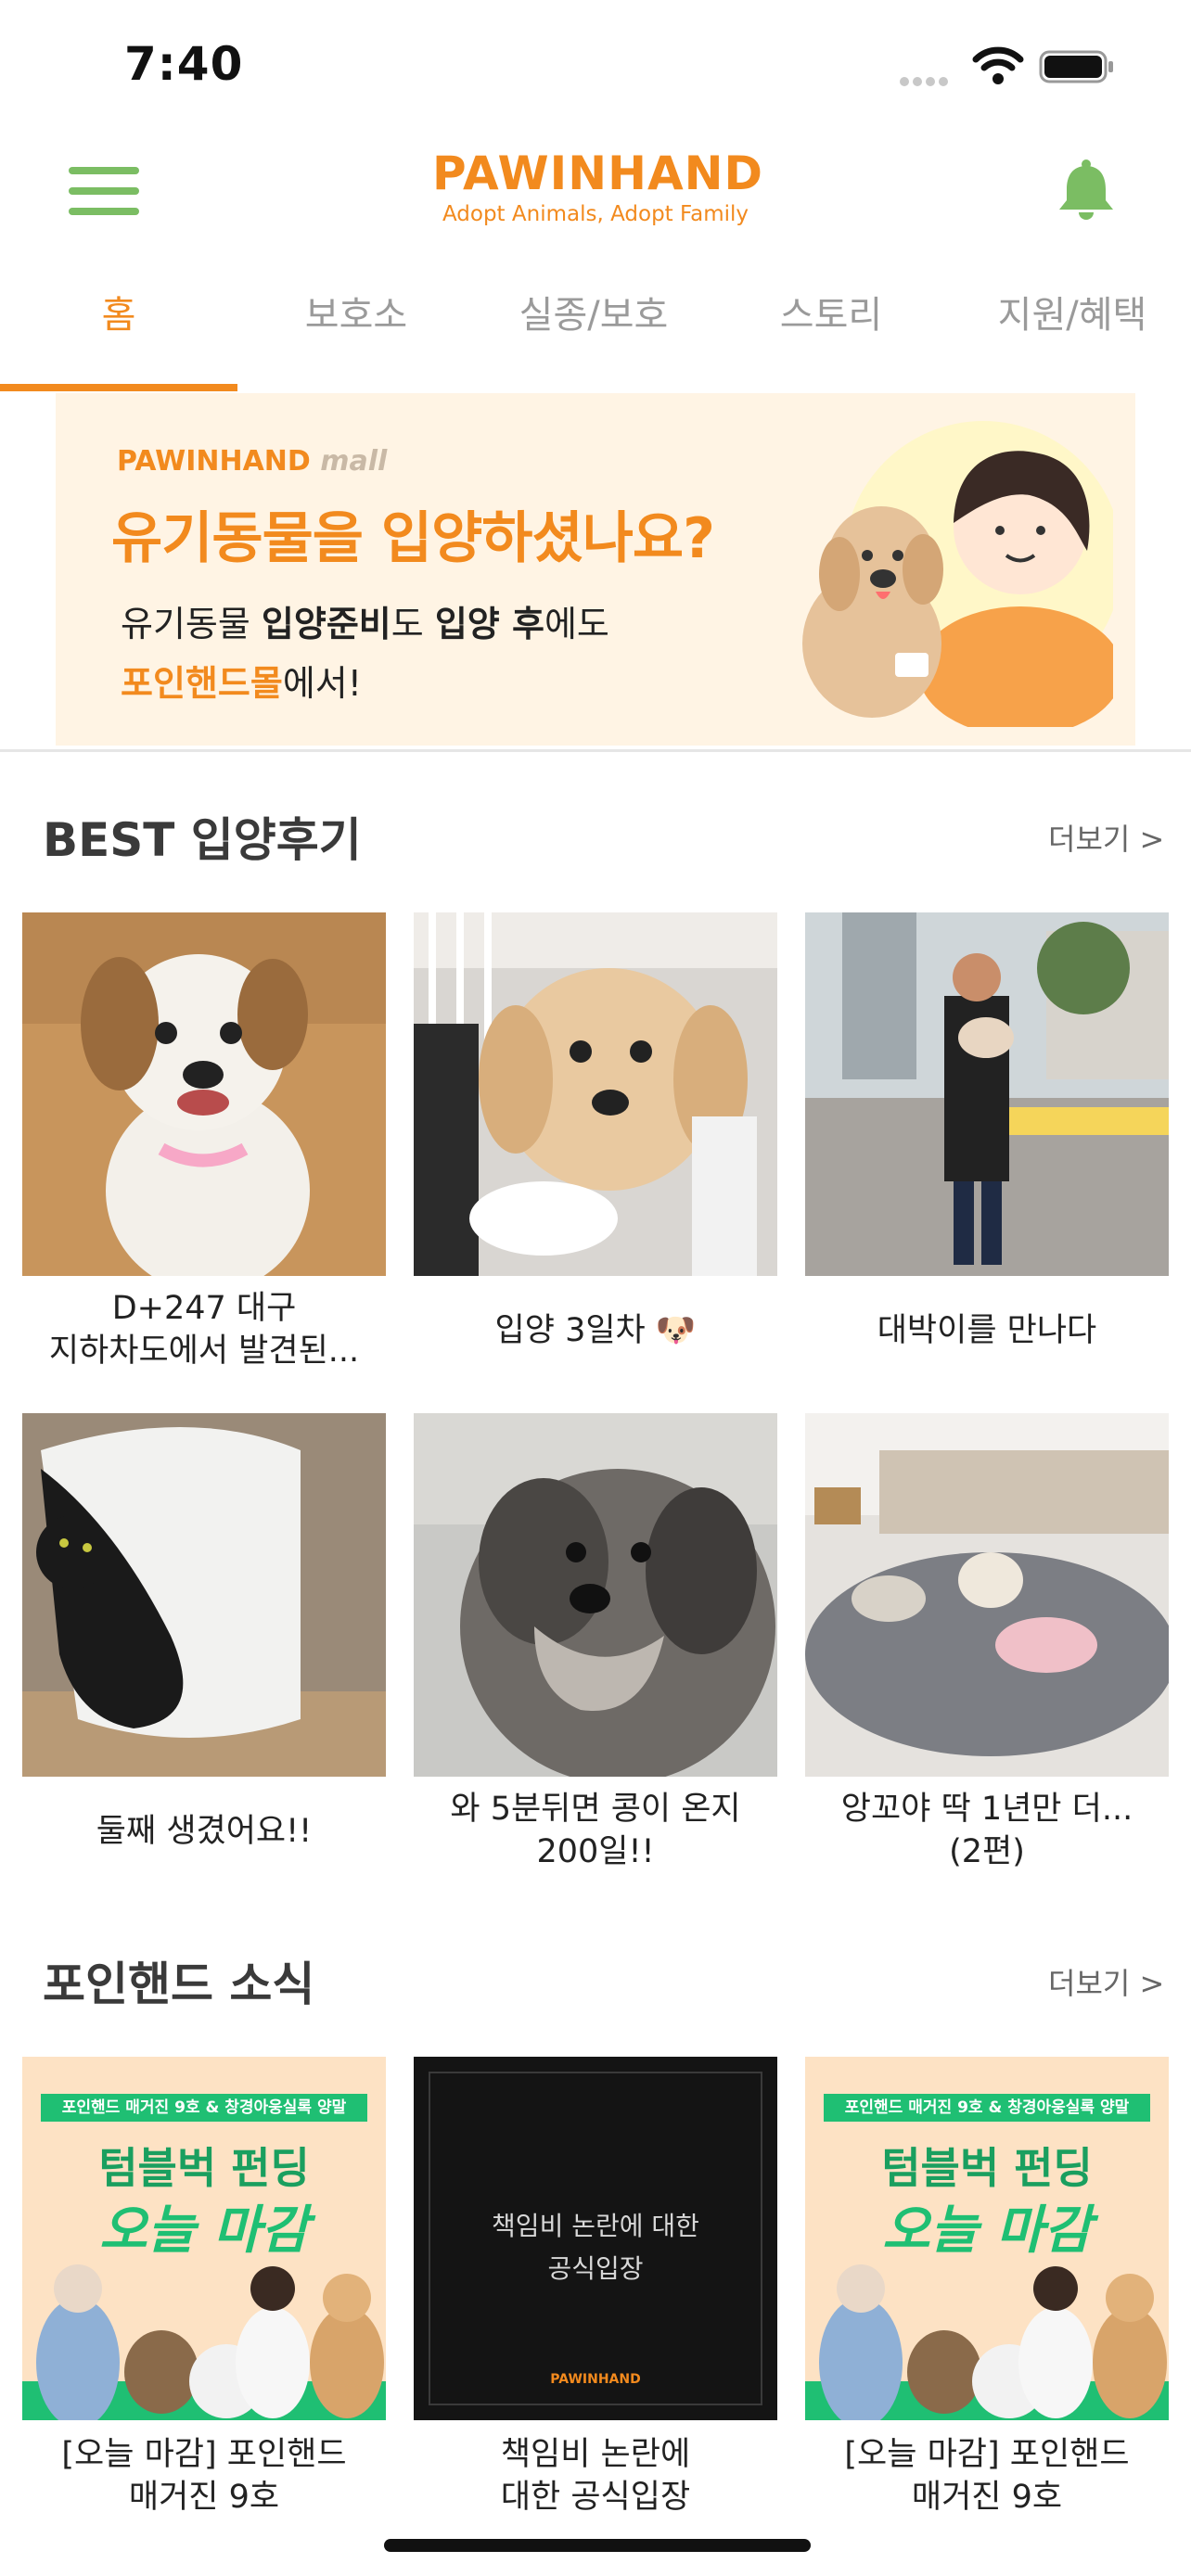 The width and height of the screenshot is (1191, 2576). What do you see at coordinates (204, 2476) in the screenshot?
I see `news-caption-1: [오늘 마감] 포인핸드 매거진 9호` at bounding box center [204, 2476].